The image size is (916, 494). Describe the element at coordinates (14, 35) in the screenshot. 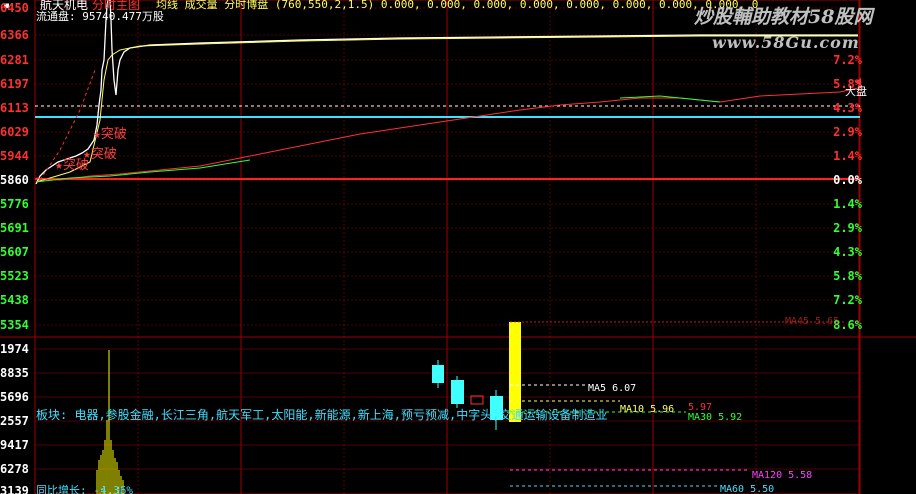

I see `price-tick: 6366` at that location.